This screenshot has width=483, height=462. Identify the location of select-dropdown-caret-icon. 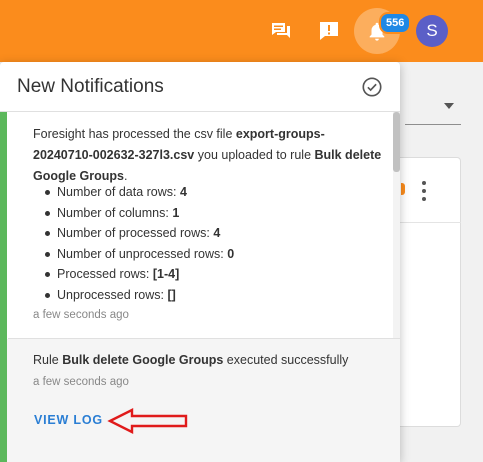
(449, 106).